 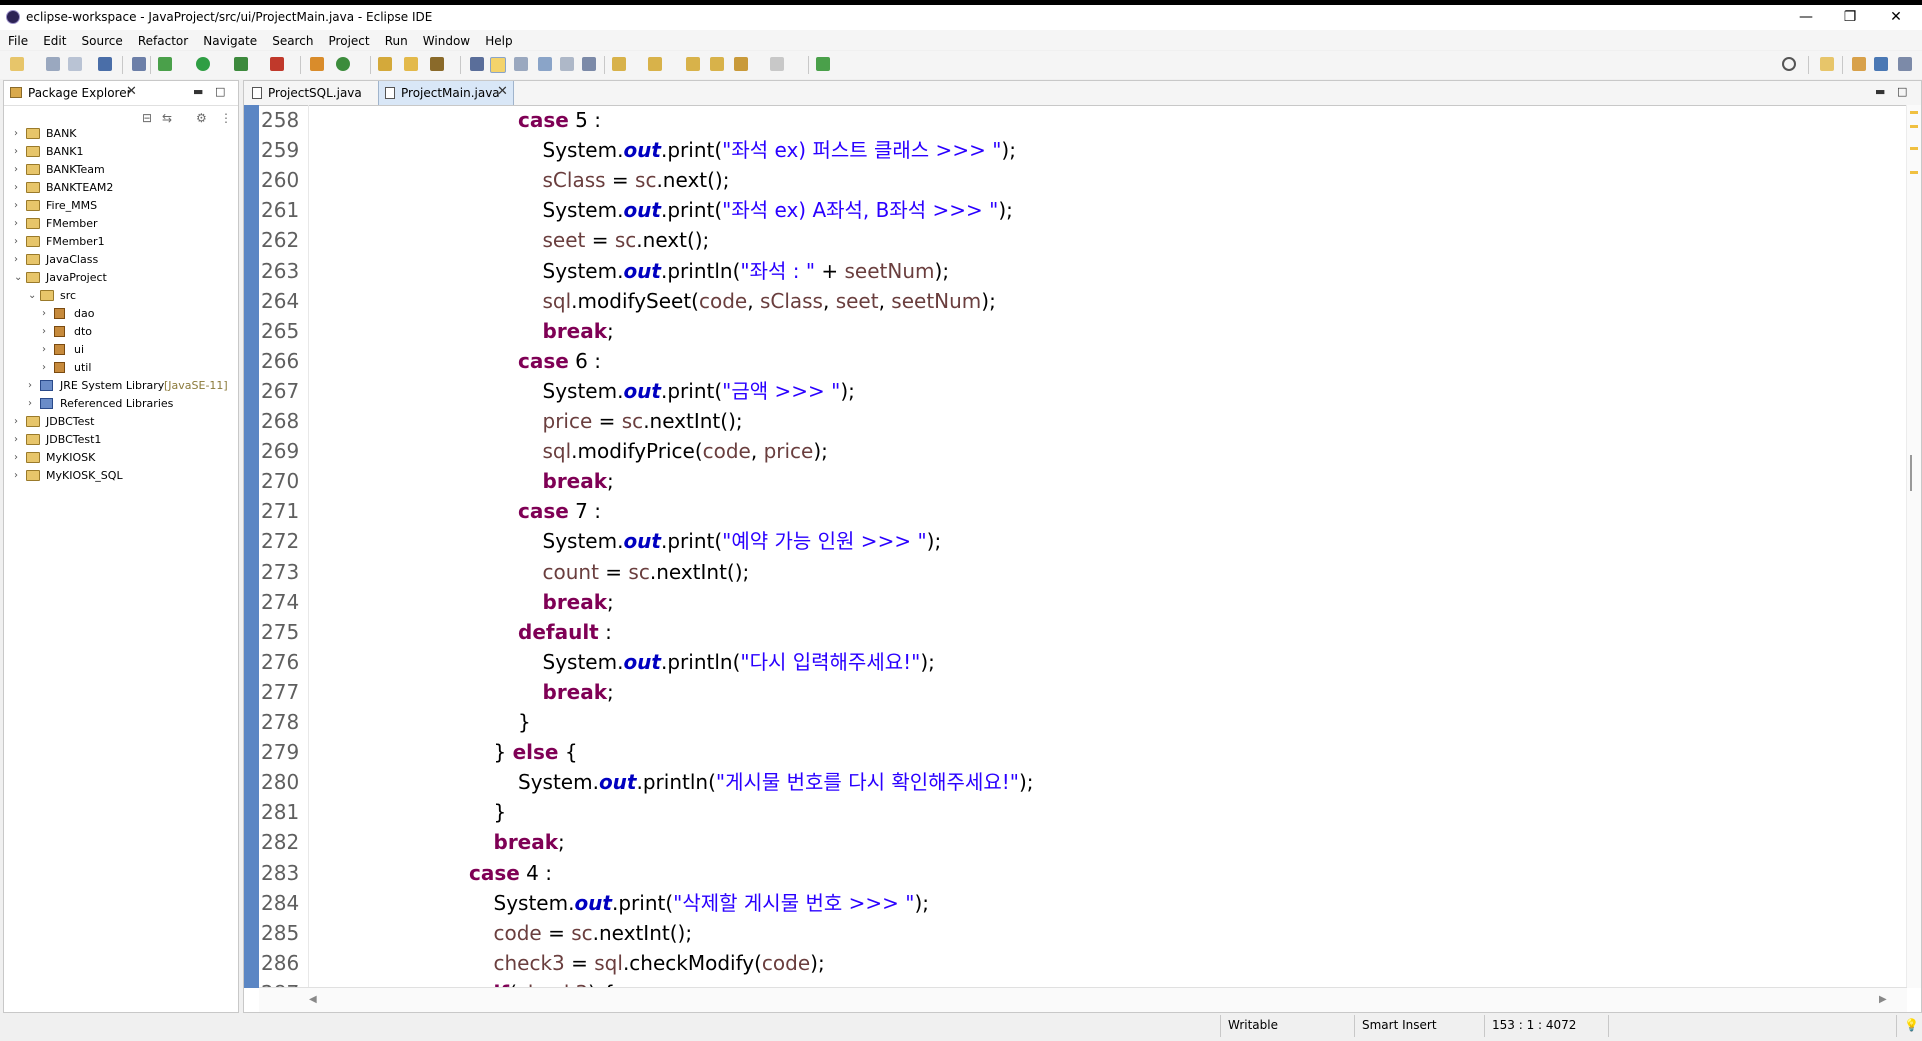 I want to click on menu-refactor: Refactor, so click(x=163, y=40).